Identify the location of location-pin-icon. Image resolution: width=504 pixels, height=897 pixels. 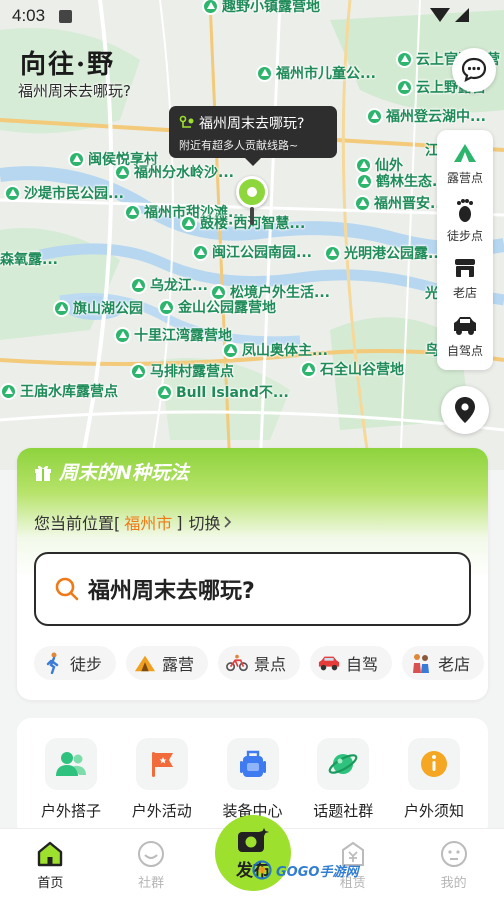
(465, 410).